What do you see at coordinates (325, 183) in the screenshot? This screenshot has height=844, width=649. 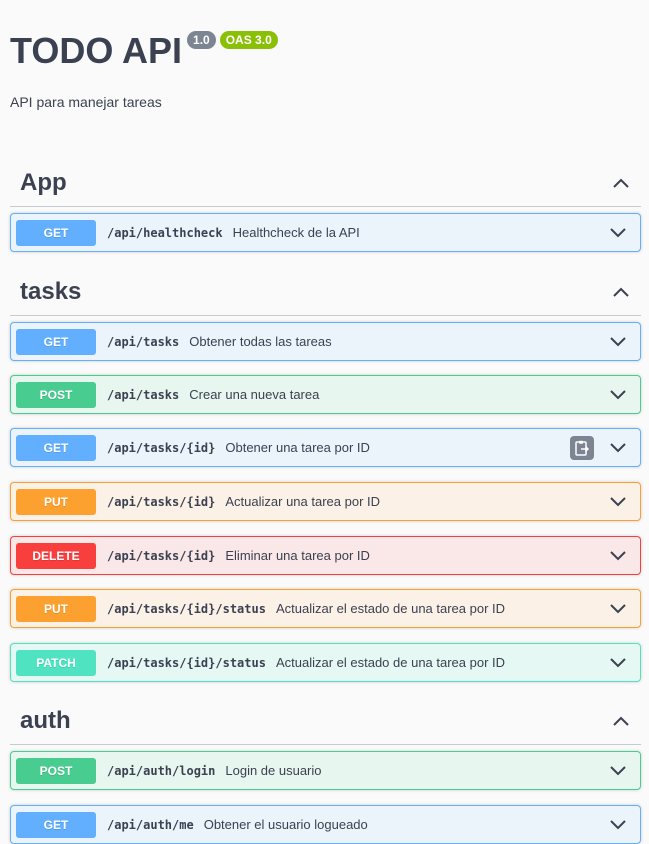 I see `tag-header-app: App` at bounding box center [325, 183].